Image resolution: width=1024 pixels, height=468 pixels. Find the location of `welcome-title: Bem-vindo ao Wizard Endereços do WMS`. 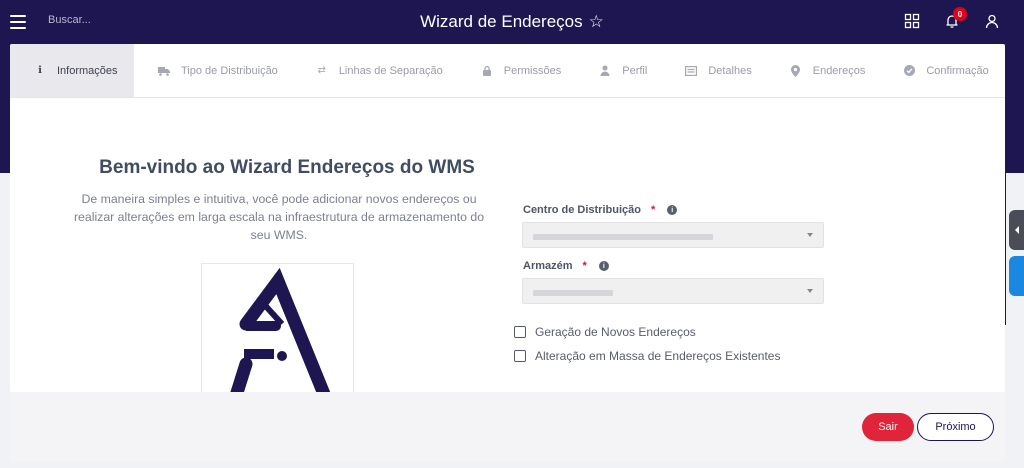

welcome-title: Bem-vindo ao Wizard Endereços do WMS is located at coordinates (287, 167).